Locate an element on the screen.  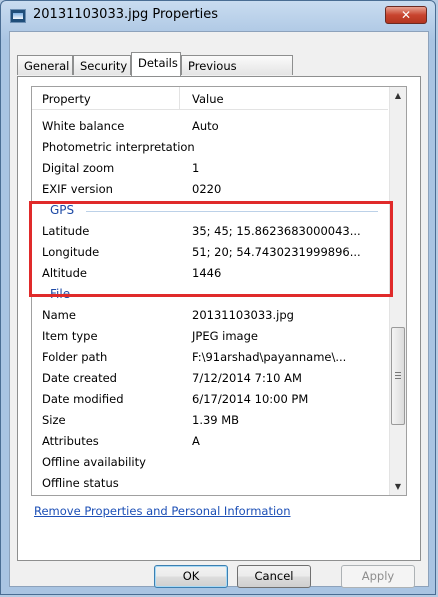
close-button: ✕ is located at coordinates (406, 15).